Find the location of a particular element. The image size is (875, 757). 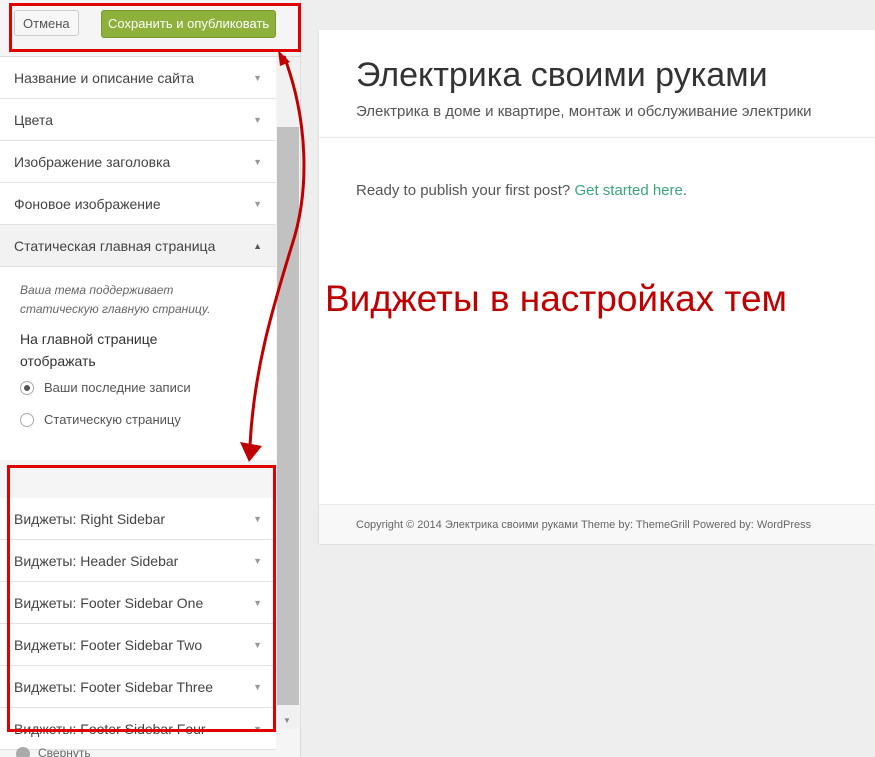

radio-label: Ваши последние записи is located at coordinates (117, 387).